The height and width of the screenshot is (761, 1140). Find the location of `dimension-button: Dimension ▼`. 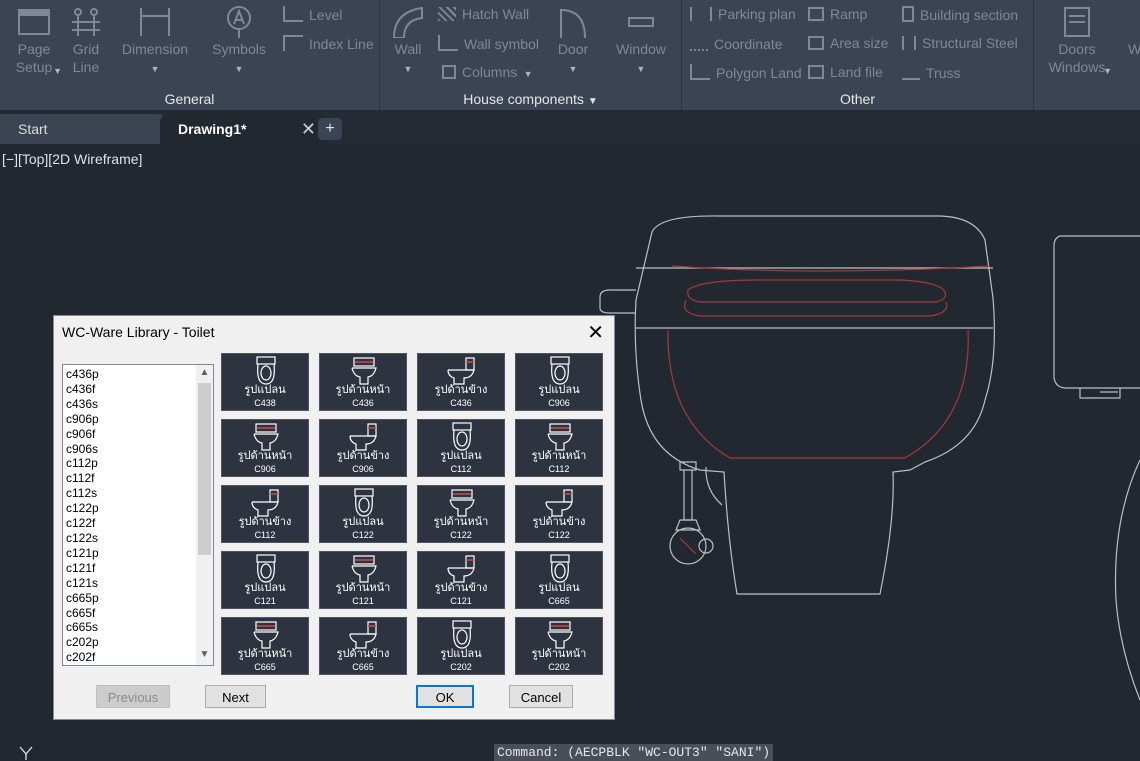

dimension-button: Dimension ▼ is located at coordinates (155, 41).